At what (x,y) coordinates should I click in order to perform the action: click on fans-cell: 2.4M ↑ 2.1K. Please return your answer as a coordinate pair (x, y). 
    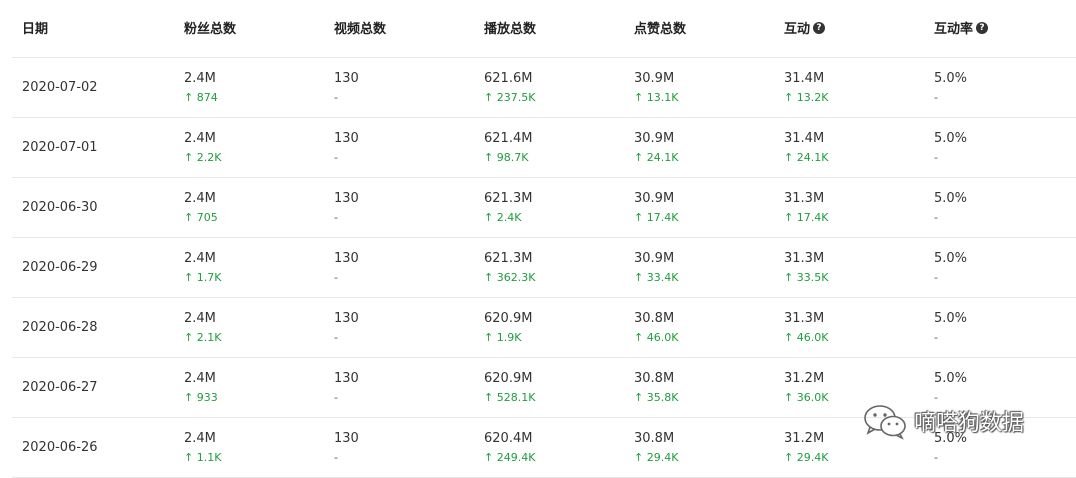
    Looking at the image, I should click on (202, 328).